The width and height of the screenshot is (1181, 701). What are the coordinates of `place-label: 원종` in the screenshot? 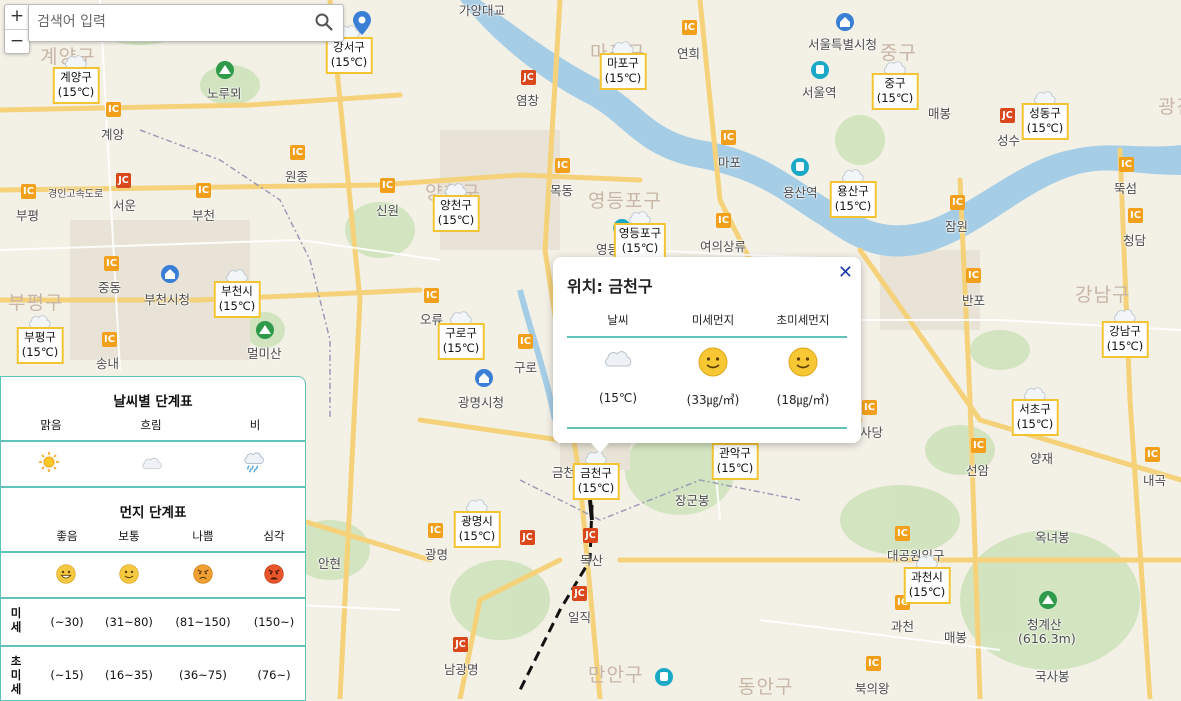 It's located at (297, 176).